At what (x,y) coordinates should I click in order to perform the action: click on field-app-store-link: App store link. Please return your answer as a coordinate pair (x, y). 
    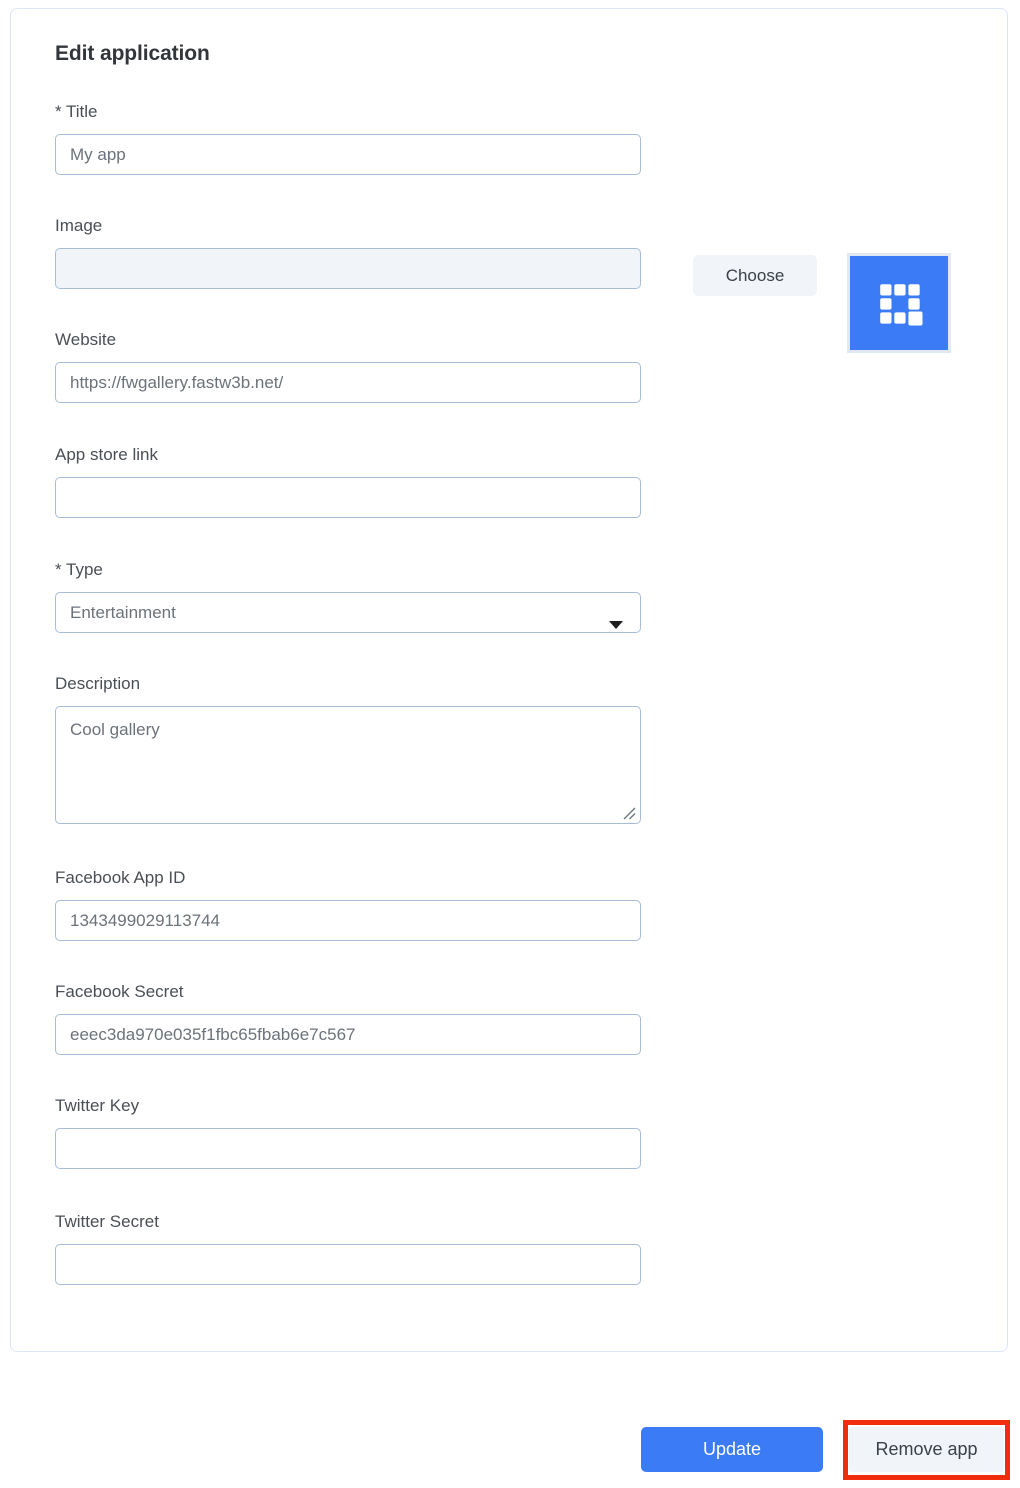
    Looking at the image, I should click on (348, 481).